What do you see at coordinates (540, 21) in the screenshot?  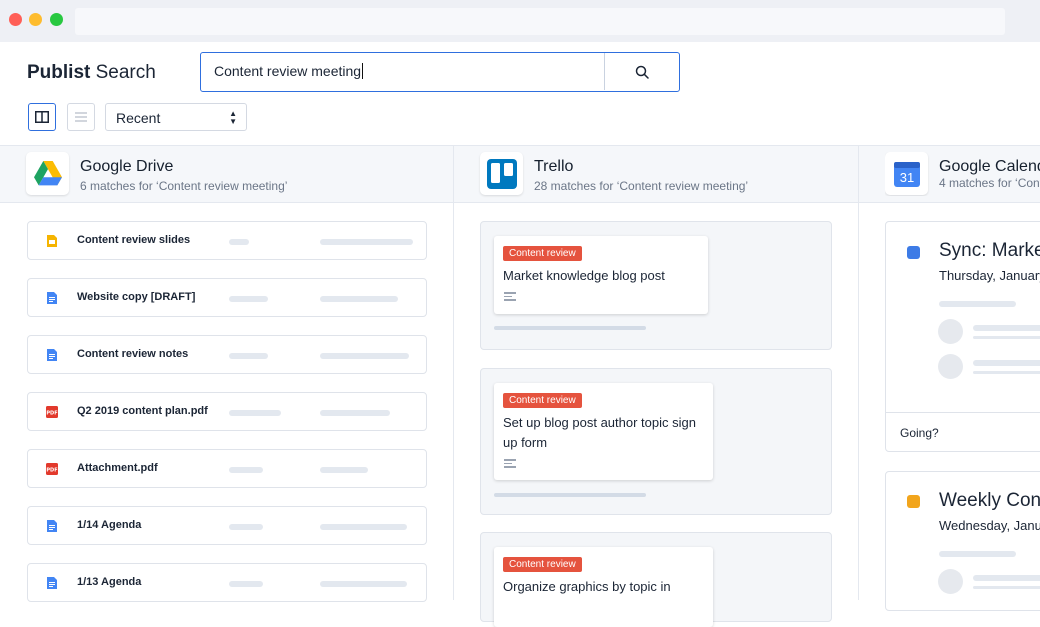 I see `address-bar` at bounding box center [540, 21].